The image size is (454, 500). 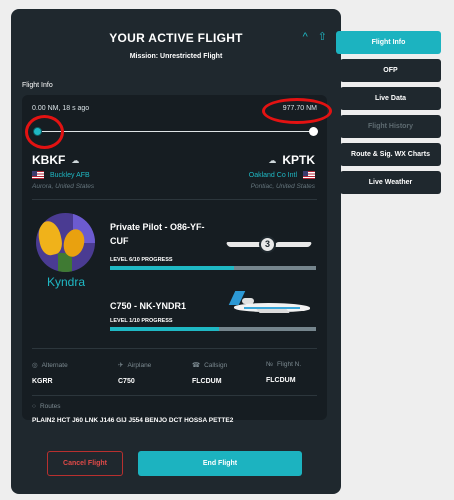 What do you see at coordinates (176, 56) in the screenshot?
I see `mission-label: Mission: Unrestricted Flight` at bounding box center [176, 56].